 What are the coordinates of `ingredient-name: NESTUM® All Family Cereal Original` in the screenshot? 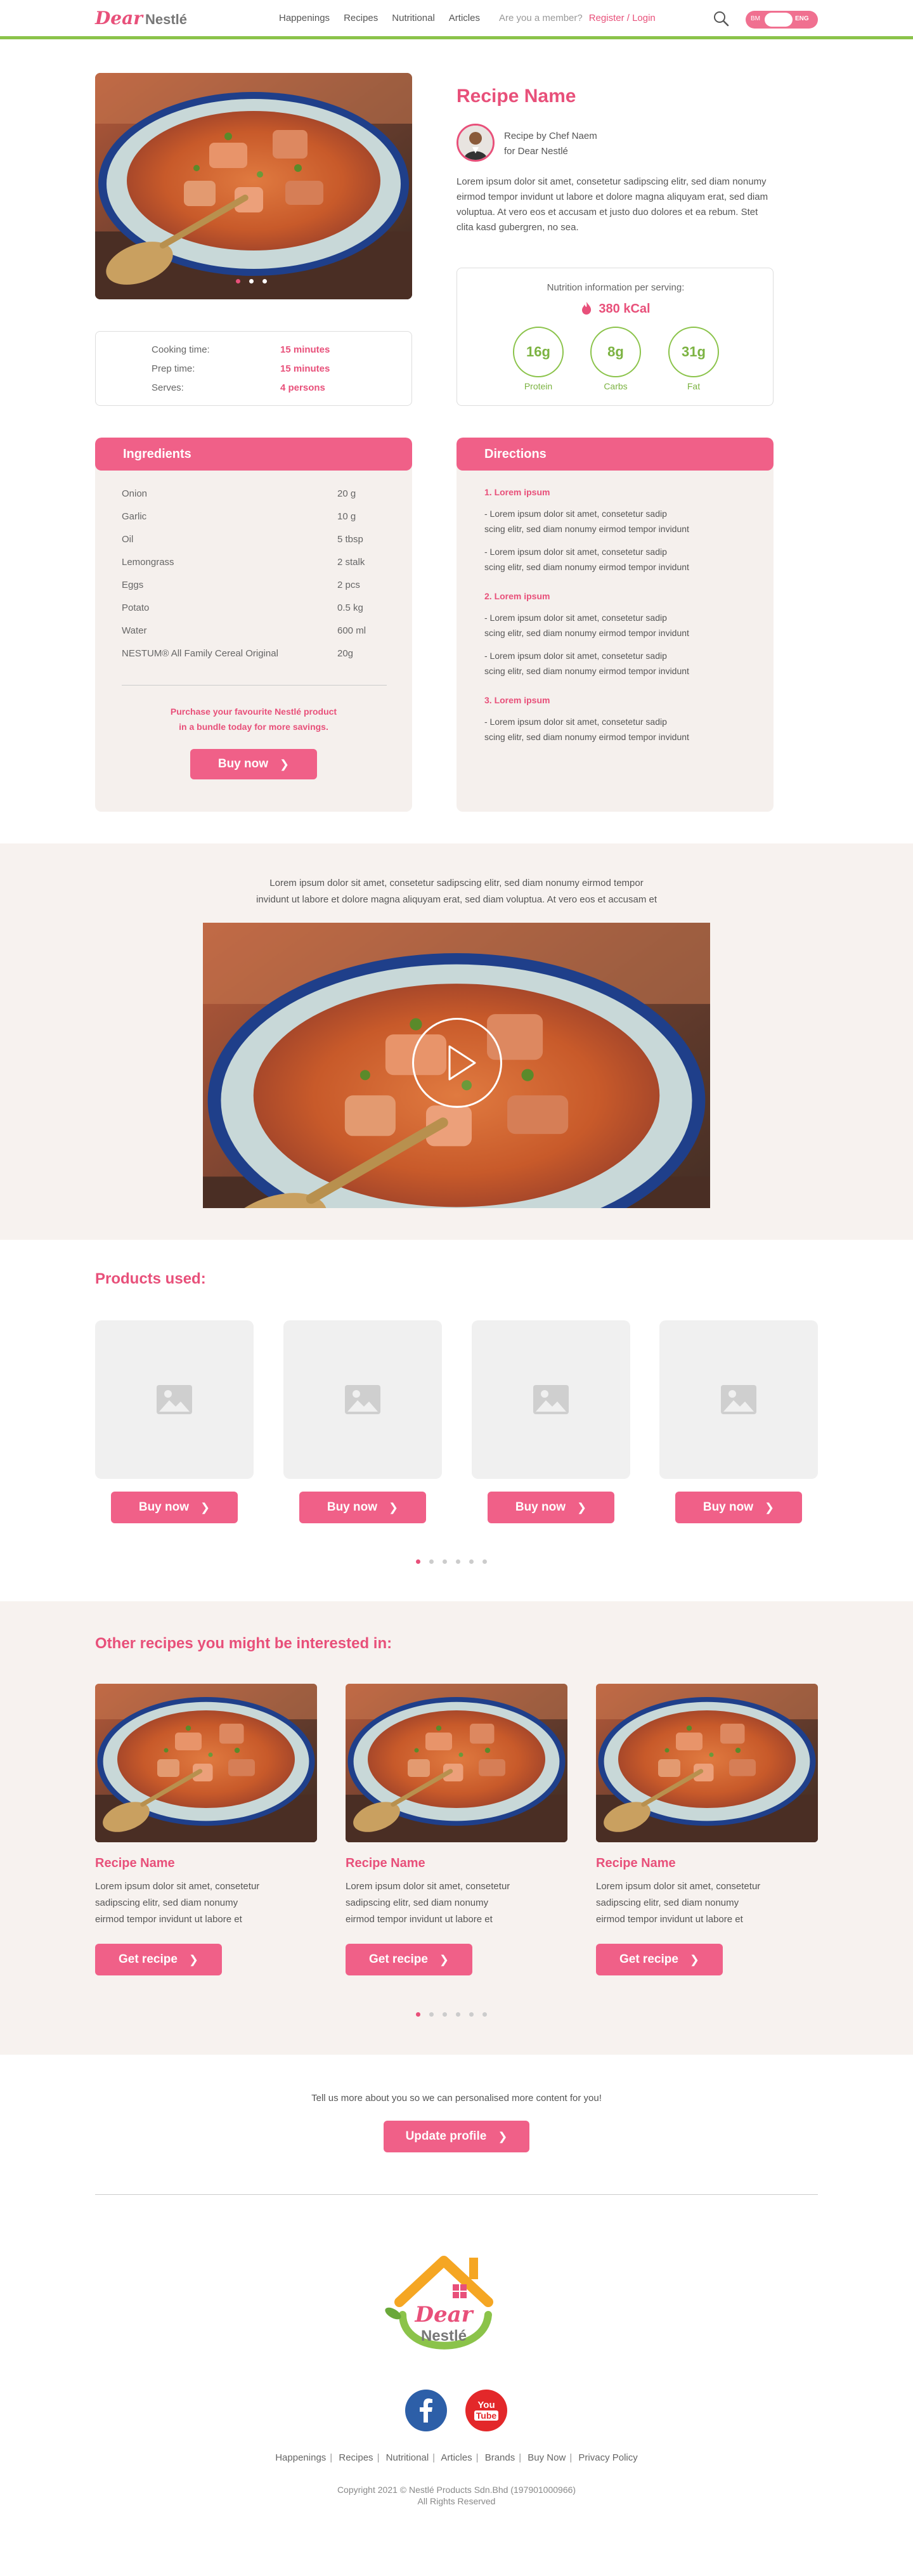 It's located at (200, 653).